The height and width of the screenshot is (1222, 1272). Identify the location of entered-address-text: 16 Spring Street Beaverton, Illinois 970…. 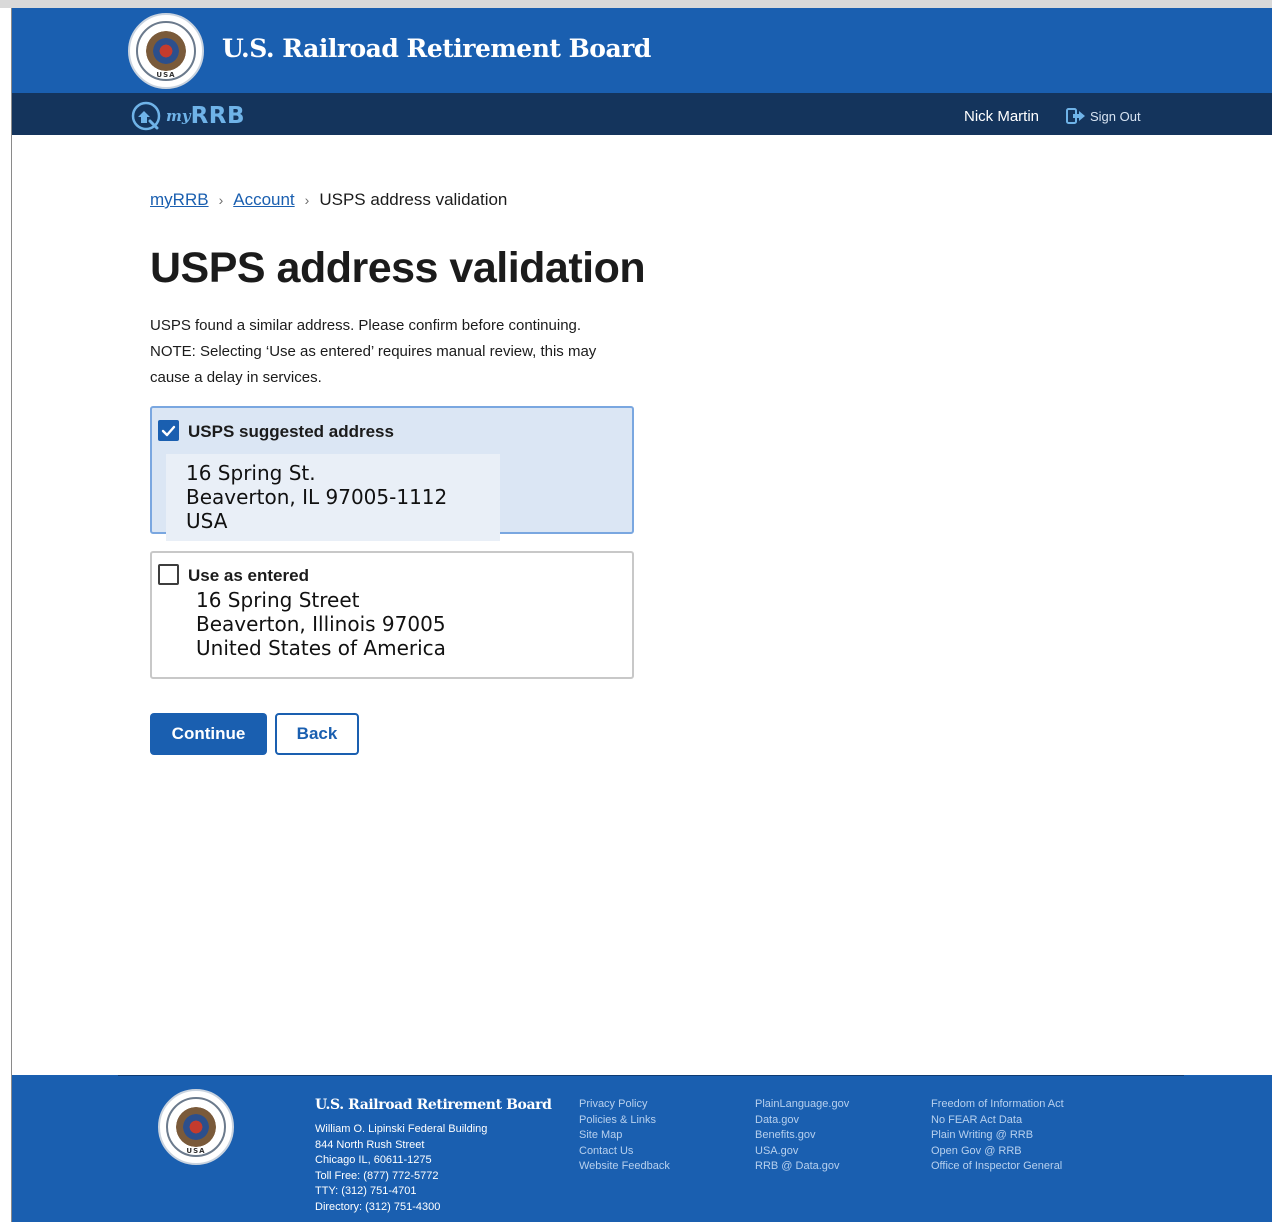
(321, 624).